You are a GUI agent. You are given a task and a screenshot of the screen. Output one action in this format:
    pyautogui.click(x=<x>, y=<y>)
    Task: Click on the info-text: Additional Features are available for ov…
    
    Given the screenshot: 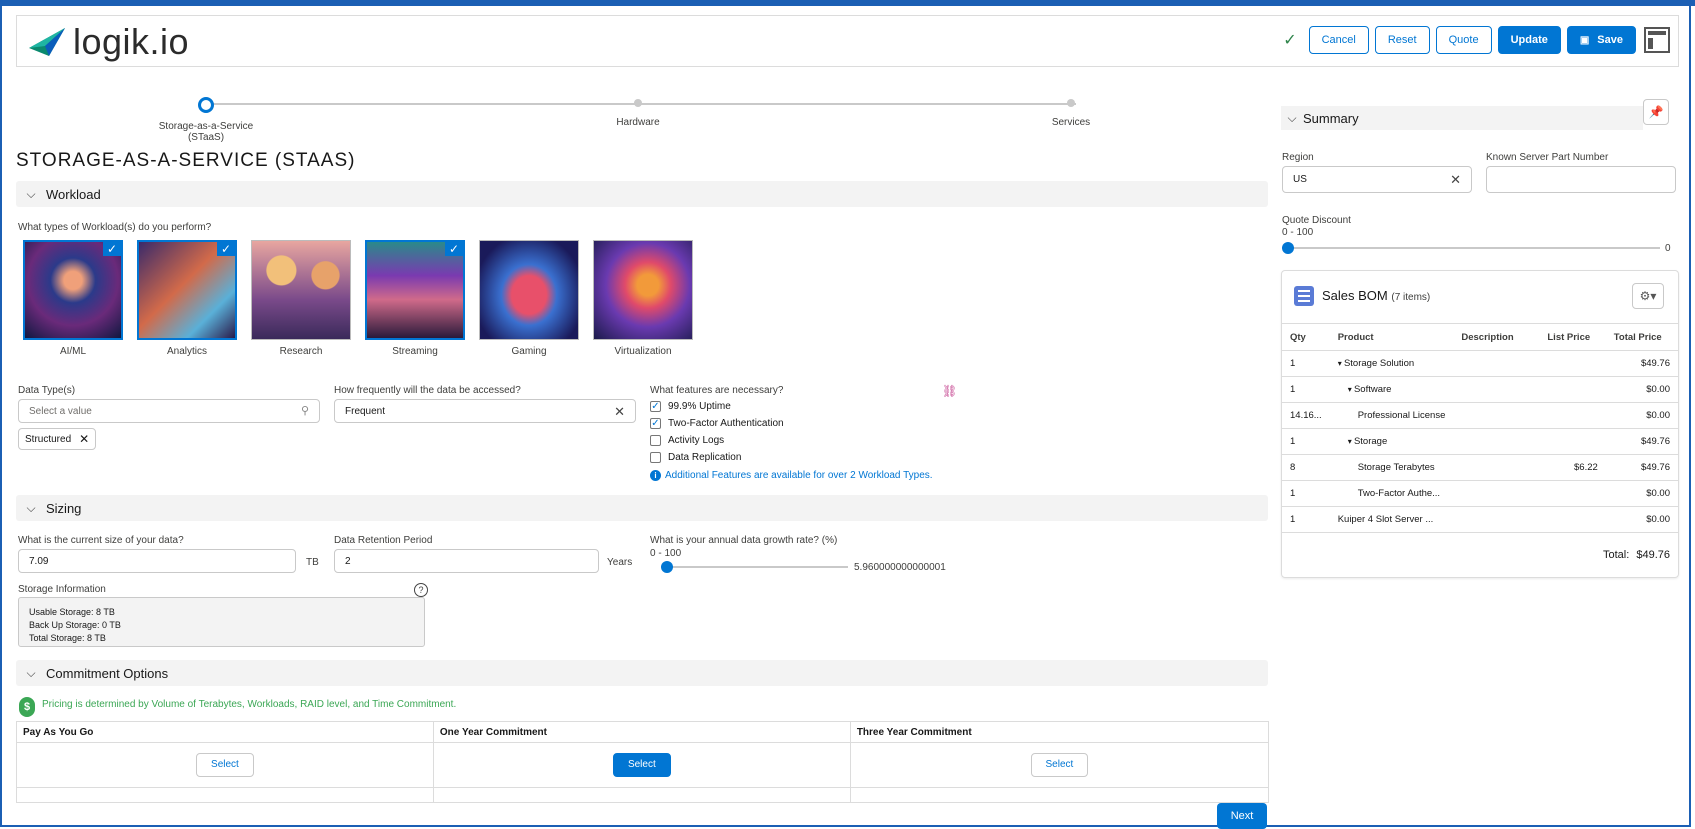 What is the action you would take?
    pyautogui.click(x=799, y=475)
    